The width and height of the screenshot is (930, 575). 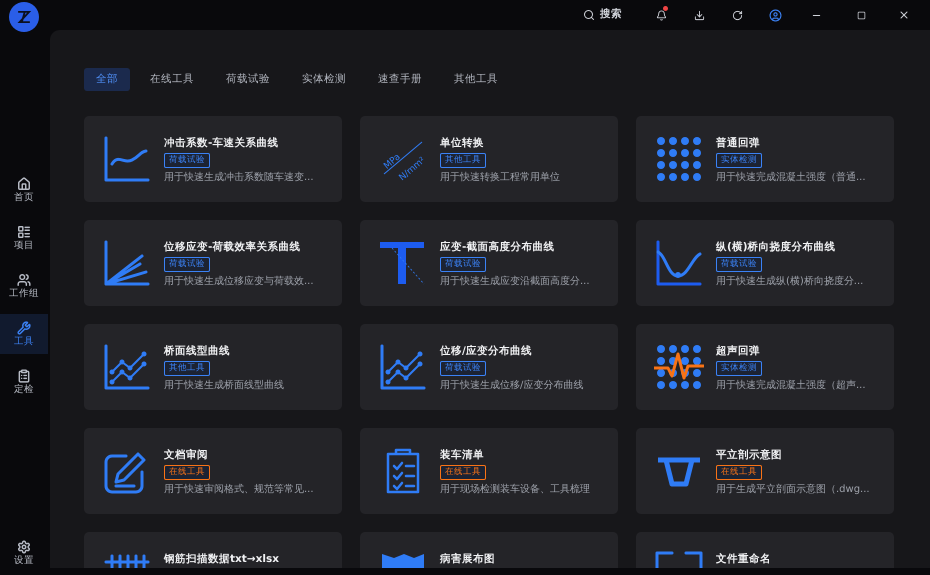 I want to click on filter-tab: 荷载试验, so click(x=248, y=79).